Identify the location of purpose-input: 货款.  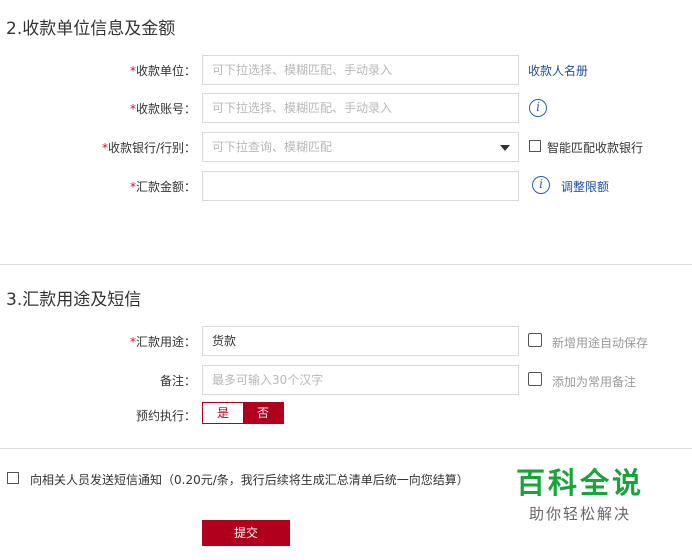
(360, 341).